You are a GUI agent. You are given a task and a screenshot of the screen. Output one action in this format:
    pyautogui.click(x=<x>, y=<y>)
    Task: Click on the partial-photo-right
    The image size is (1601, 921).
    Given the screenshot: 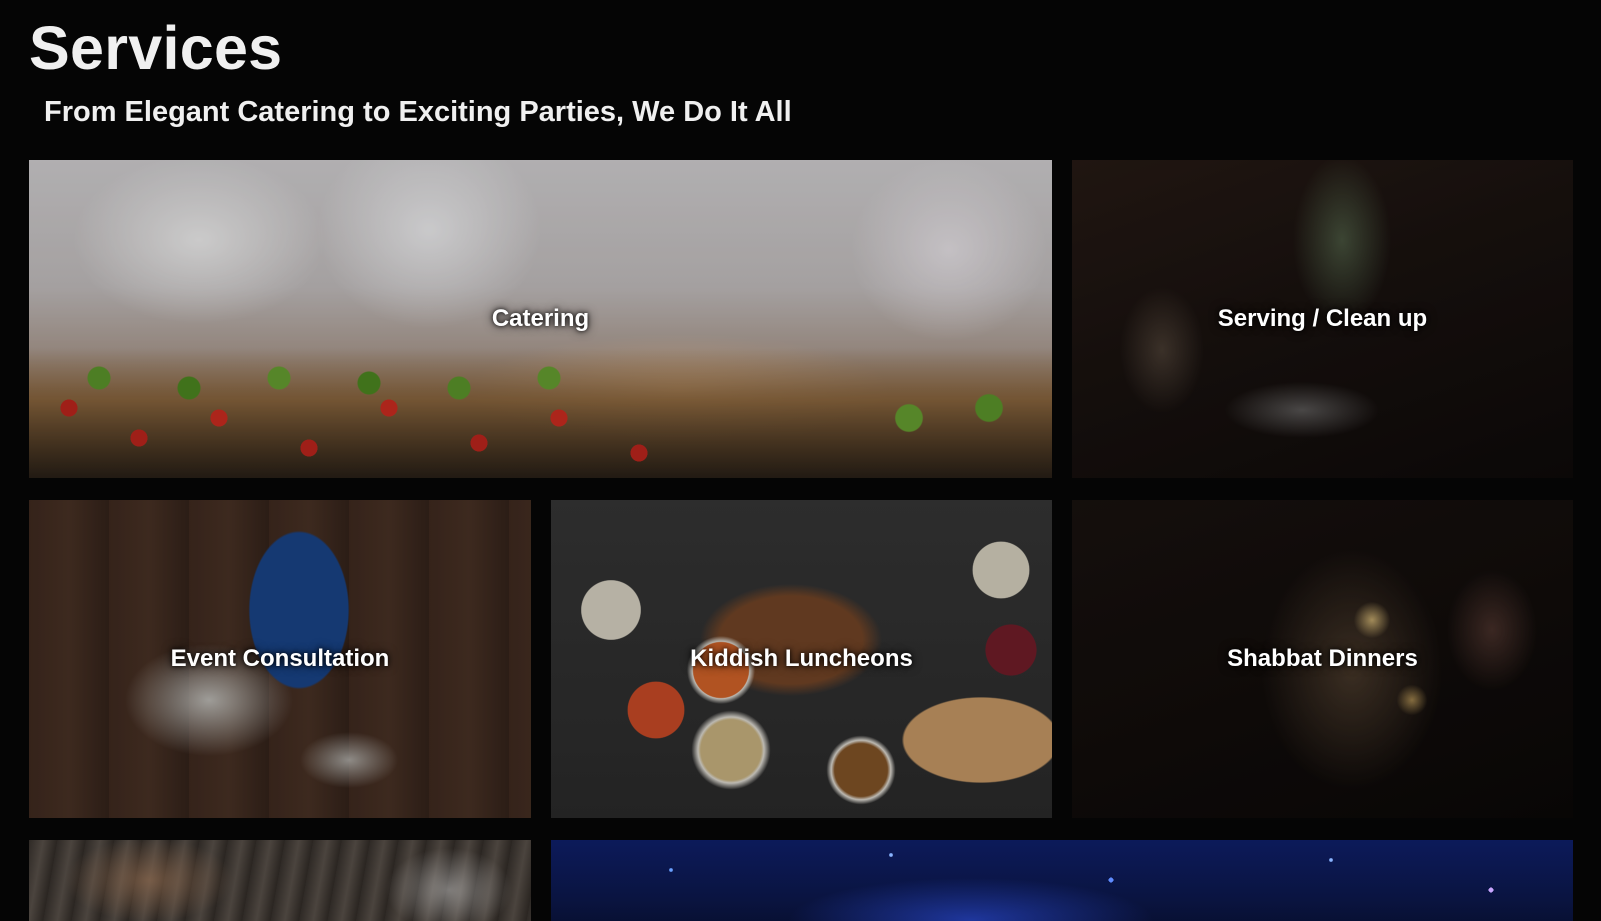 What is the action you would take?
    pyautogui.click(x=1062, y=880)
    